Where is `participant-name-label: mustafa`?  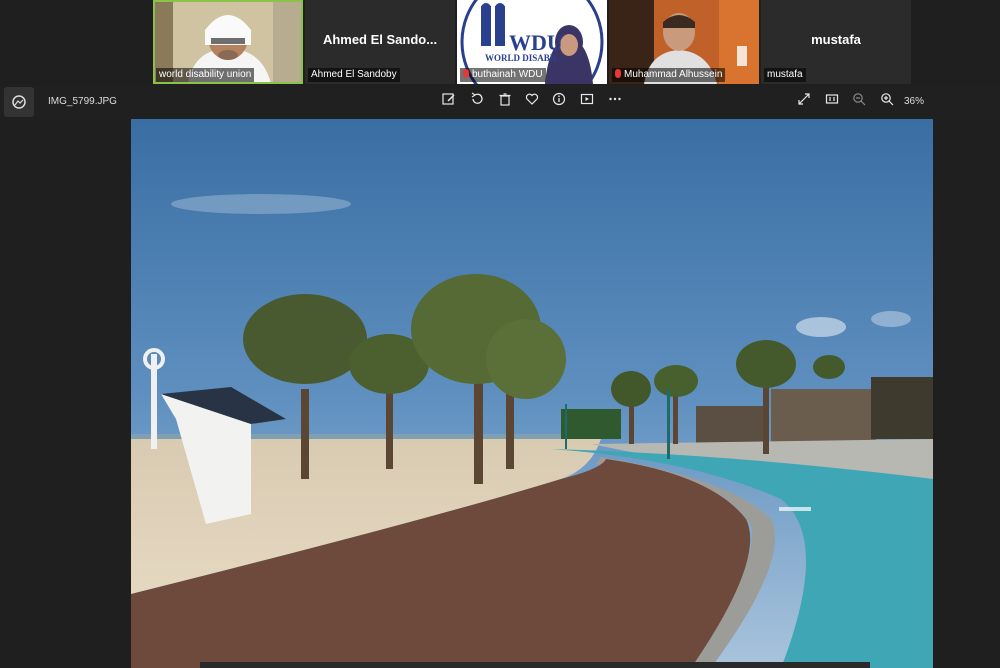
participant-name-label: mustafa is located at coordinates (785, 75).